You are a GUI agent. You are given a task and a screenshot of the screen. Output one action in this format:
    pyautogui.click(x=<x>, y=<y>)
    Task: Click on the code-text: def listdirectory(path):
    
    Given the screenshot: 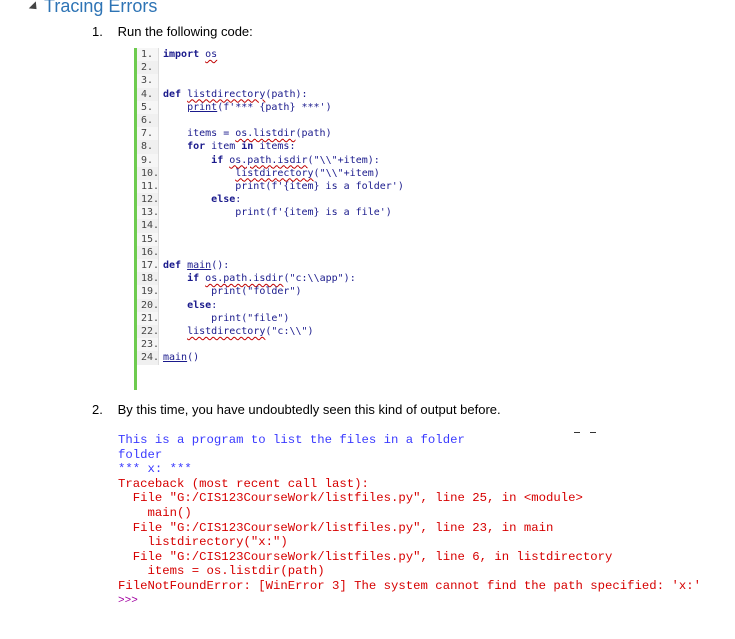 What is the action you would take?
    pyautogui.click(x=235, y=94)
    